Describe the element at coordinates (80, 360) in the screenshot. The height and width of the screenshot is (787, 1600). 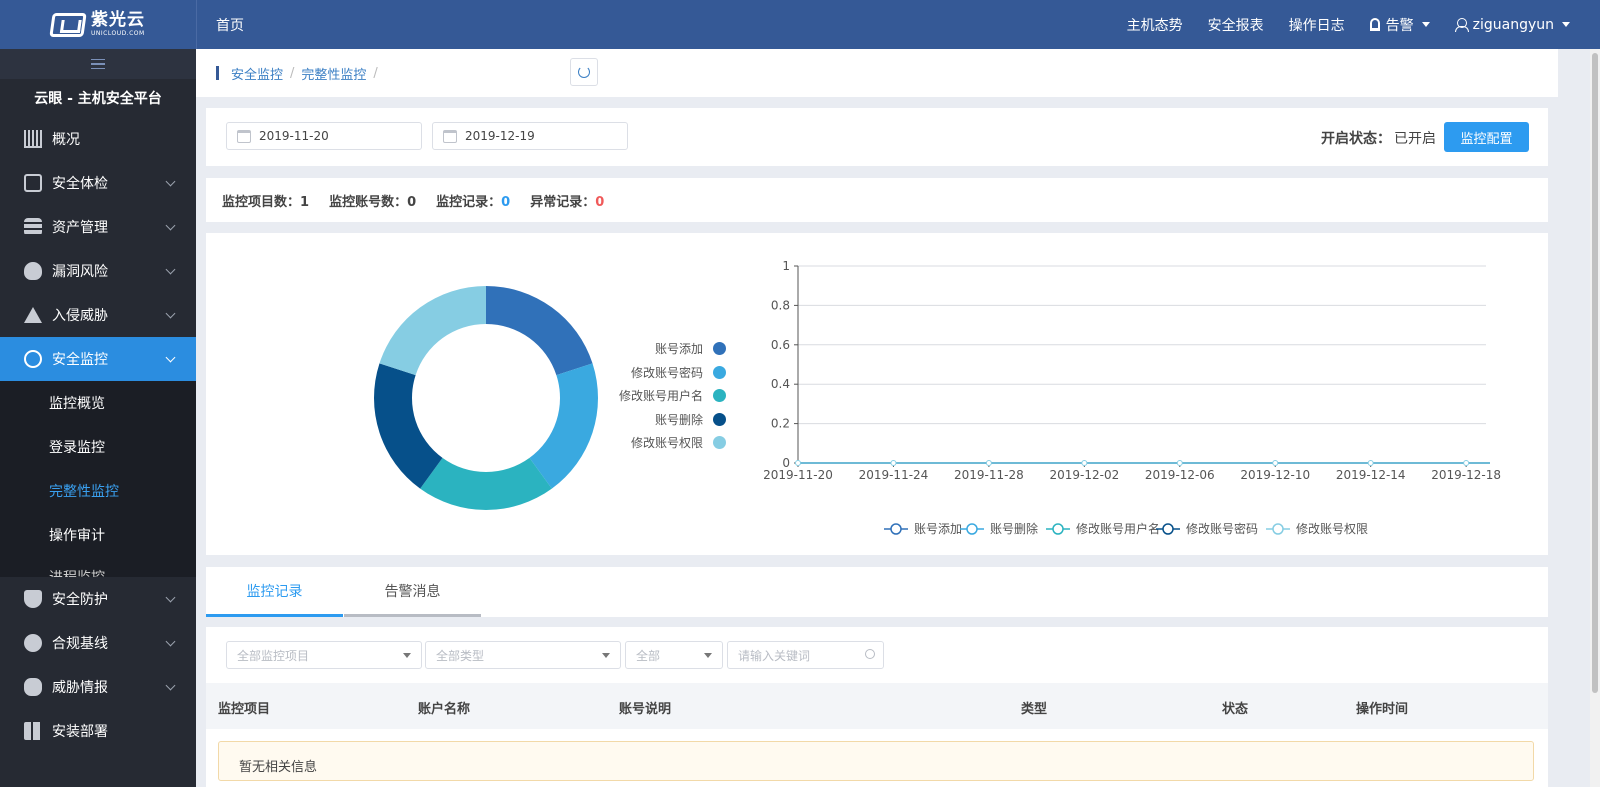
I see `sidebar-item-label: 安全监控` at that location.